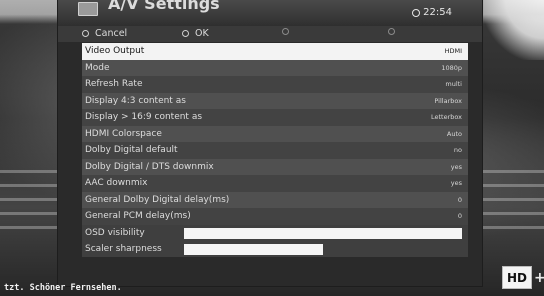 Image resolution: width=544 pixels, height=296 pixels. I want to click on cancel-label: Cancel, so click(111, 33).